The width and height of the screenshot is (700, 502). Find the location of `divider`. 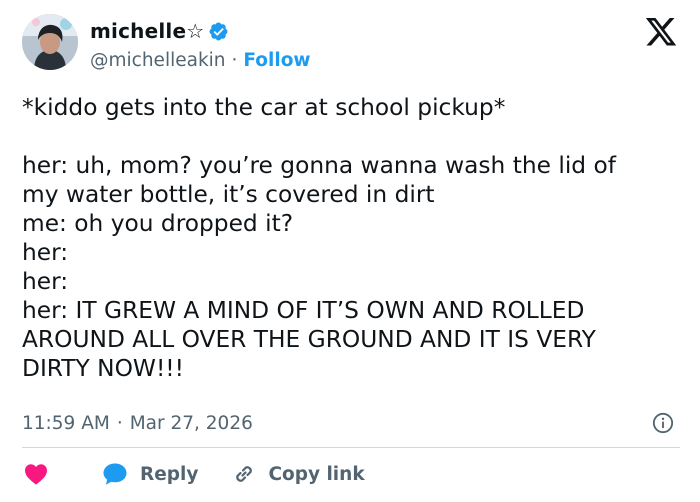

divider is located at coordinates (351, 447).